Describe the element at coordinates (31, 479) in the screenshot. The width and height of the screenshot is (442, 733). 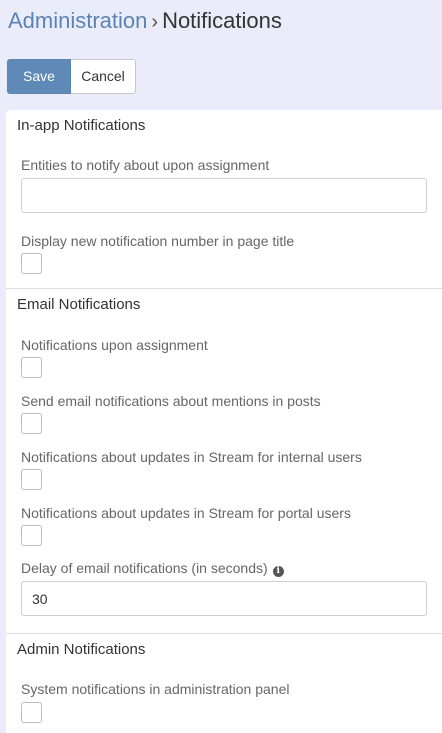
I see `stream-internal-checkbox` at that location.